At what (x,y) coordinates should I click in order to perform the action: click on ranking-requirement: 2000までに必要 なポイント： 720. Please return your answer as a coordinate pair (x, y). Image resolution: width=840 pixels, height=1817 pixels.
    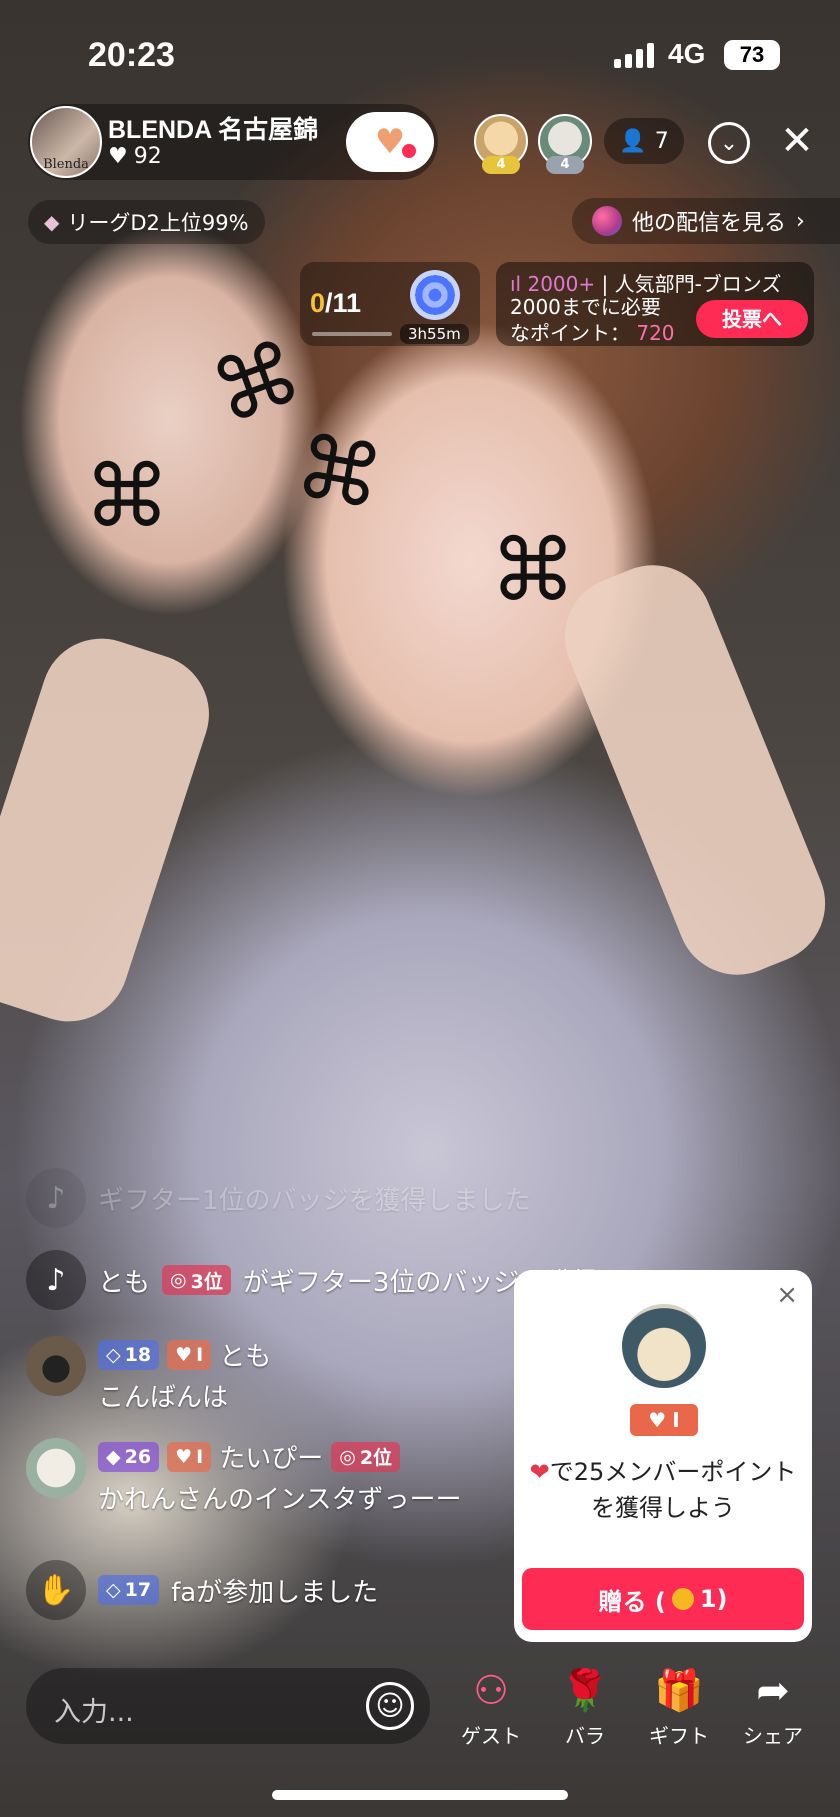
    Looking at the image, I should click on (592, 320).